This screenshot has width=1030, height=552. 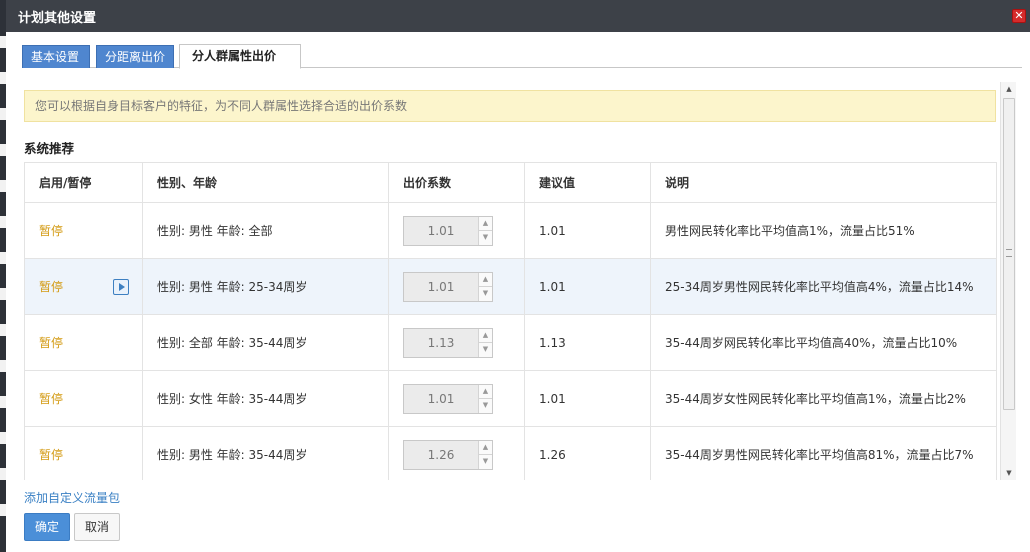 I want to click on scroll-up-icon: ▲, so click(x=1009, y=89).